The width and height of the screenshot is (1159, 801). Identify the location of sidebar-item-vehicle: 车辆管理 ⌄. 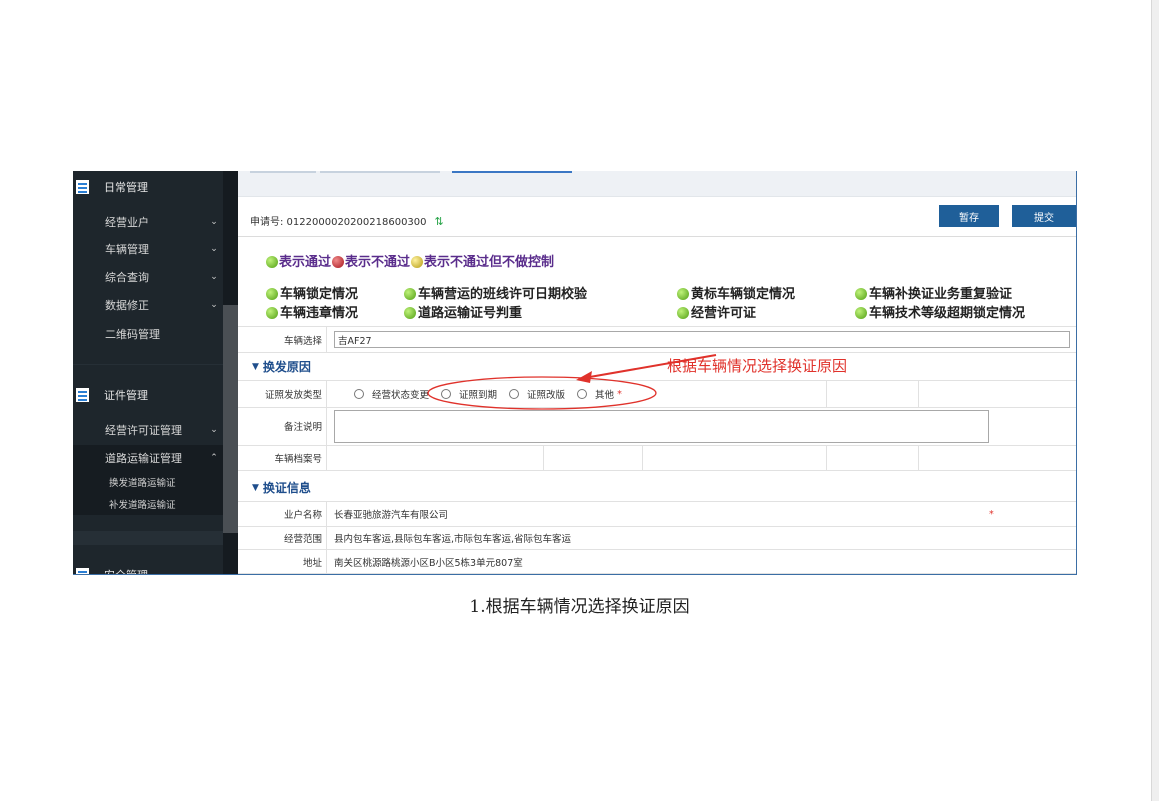
(148, 249).